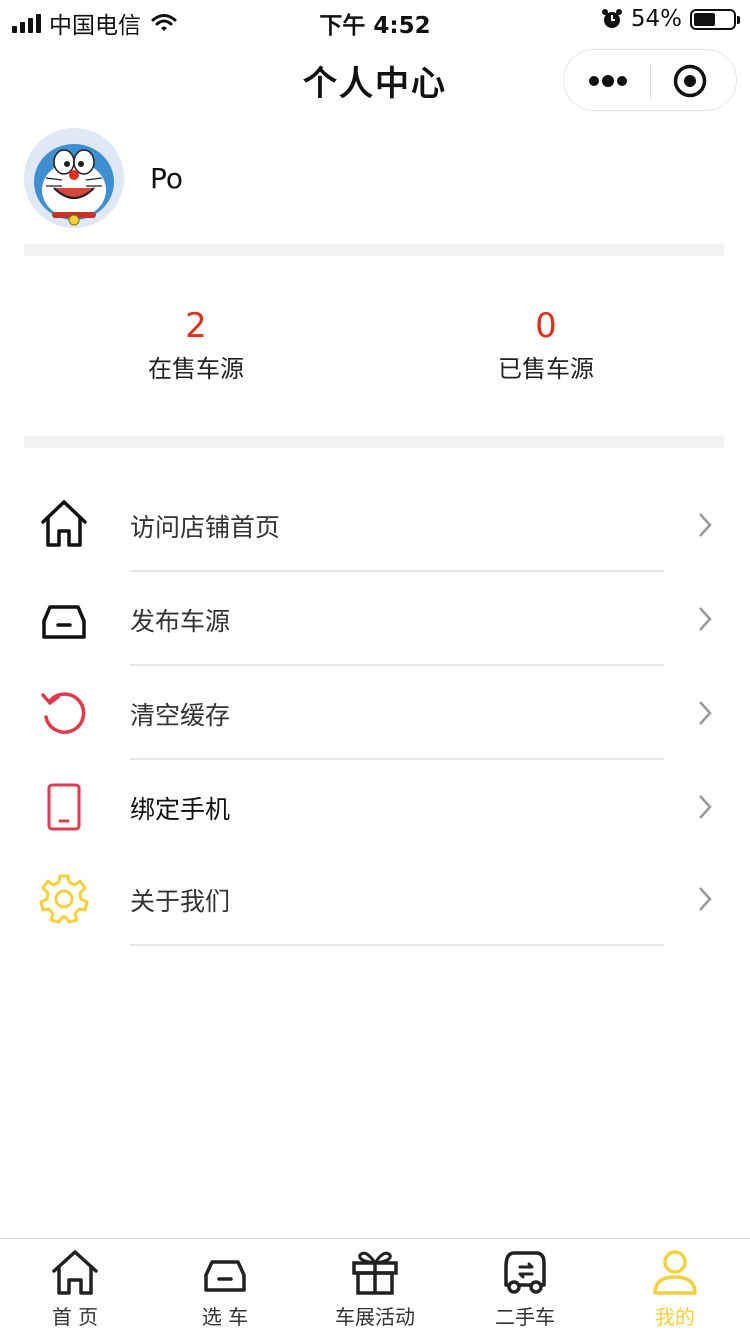 This screenshot has height=1334, width=750. I want to click on user-name: Po, so click(167, 178).